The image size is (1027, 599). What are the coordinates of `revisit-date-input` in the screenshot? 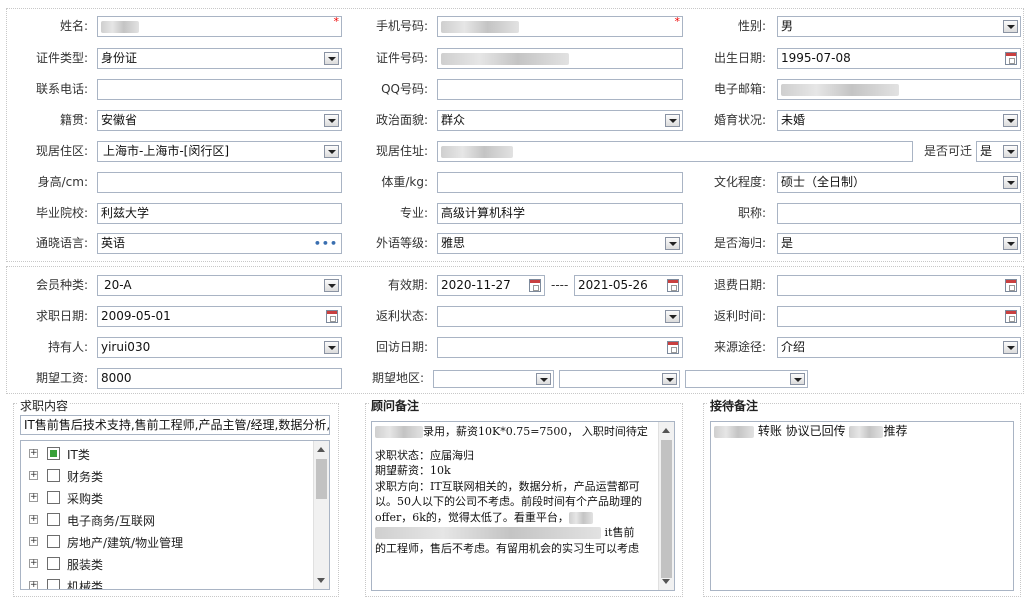 It's located at (560, 347).